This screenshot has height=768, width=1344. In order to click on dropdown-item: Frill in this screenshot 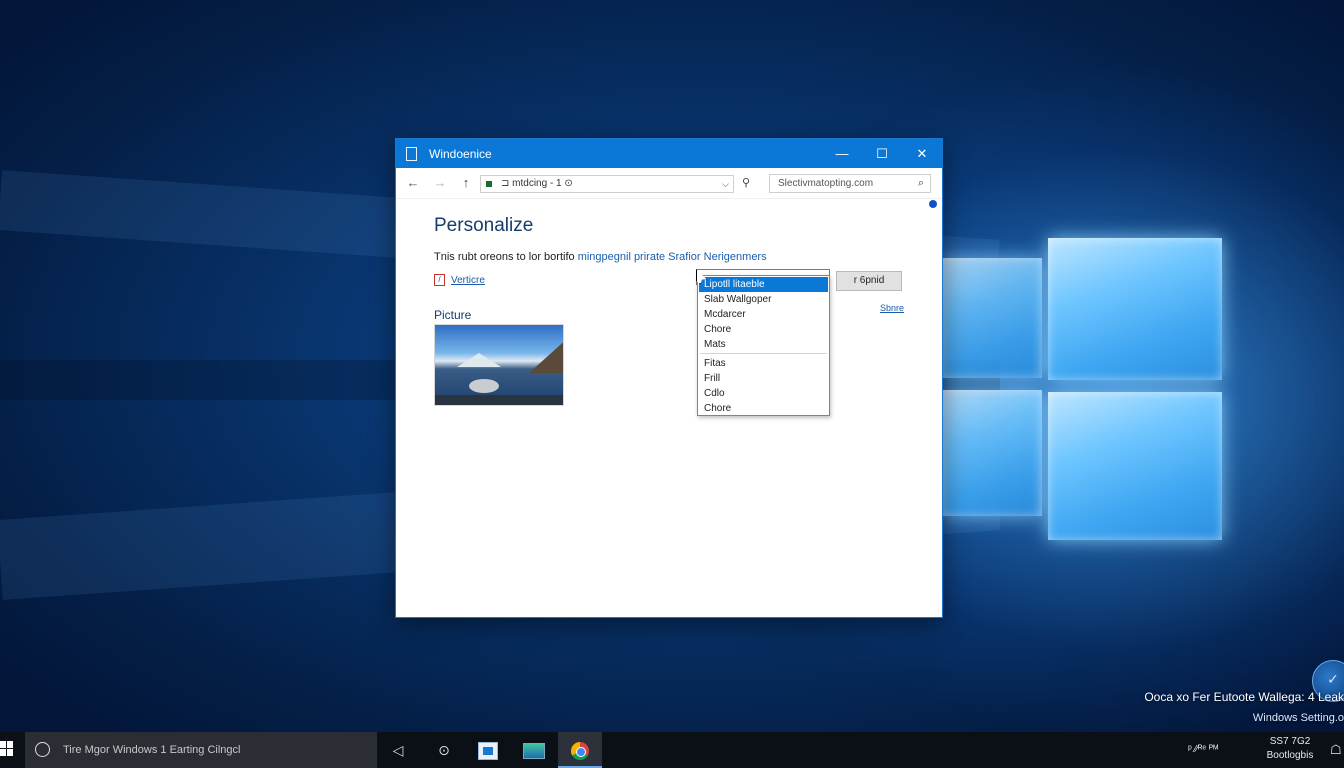, I will do `click(763, 378)`.